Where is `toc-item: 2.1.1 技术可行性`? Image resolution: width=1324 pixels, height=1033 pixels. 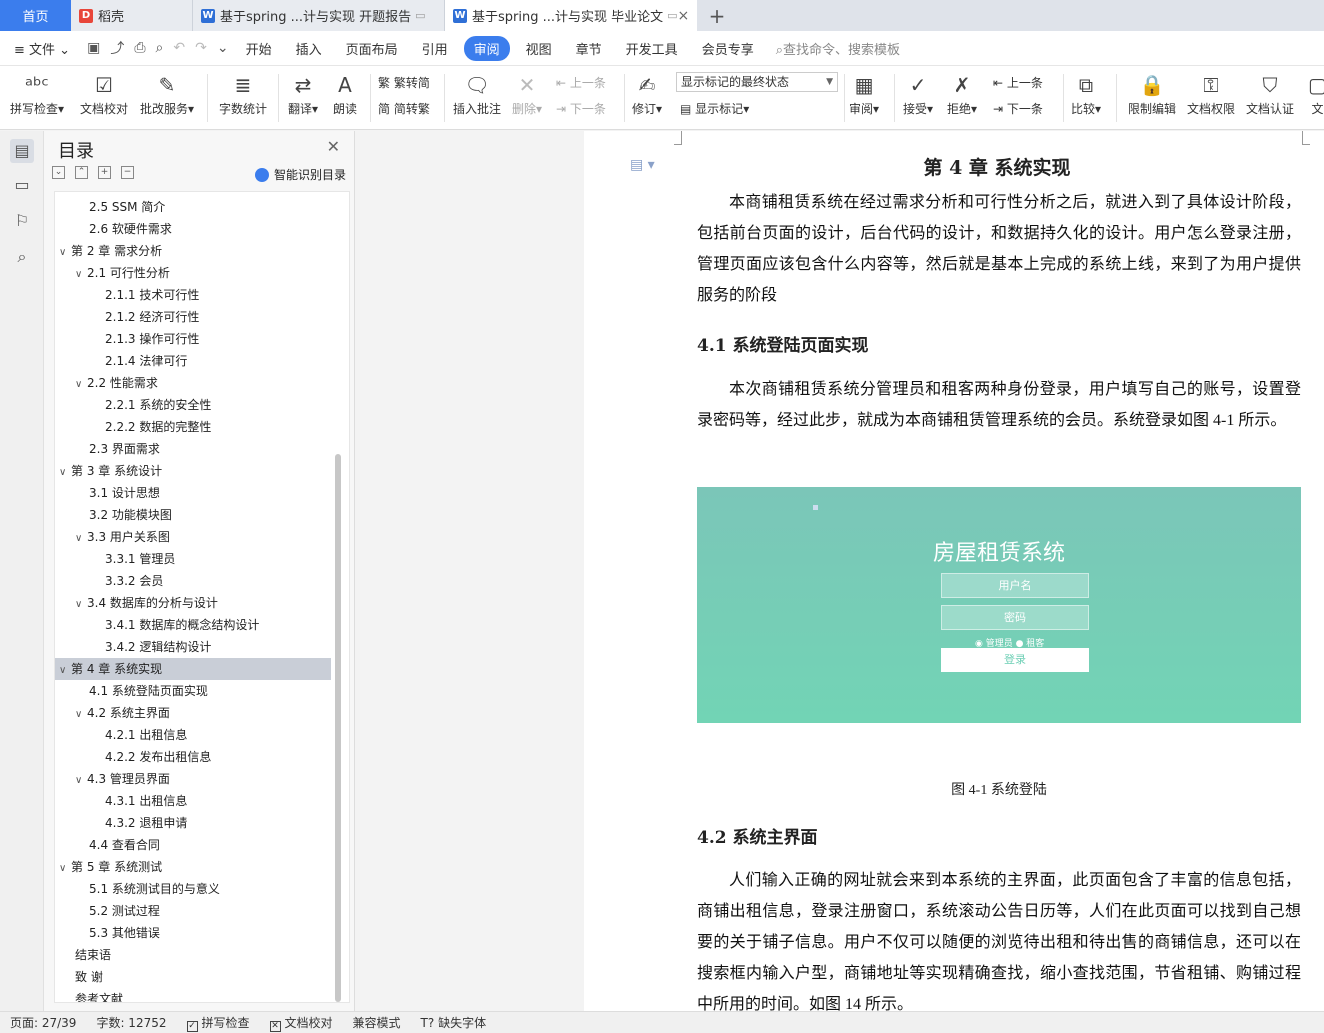
toc-item: 2.1.1 技术可行性 is located at coordinates (193, 295).